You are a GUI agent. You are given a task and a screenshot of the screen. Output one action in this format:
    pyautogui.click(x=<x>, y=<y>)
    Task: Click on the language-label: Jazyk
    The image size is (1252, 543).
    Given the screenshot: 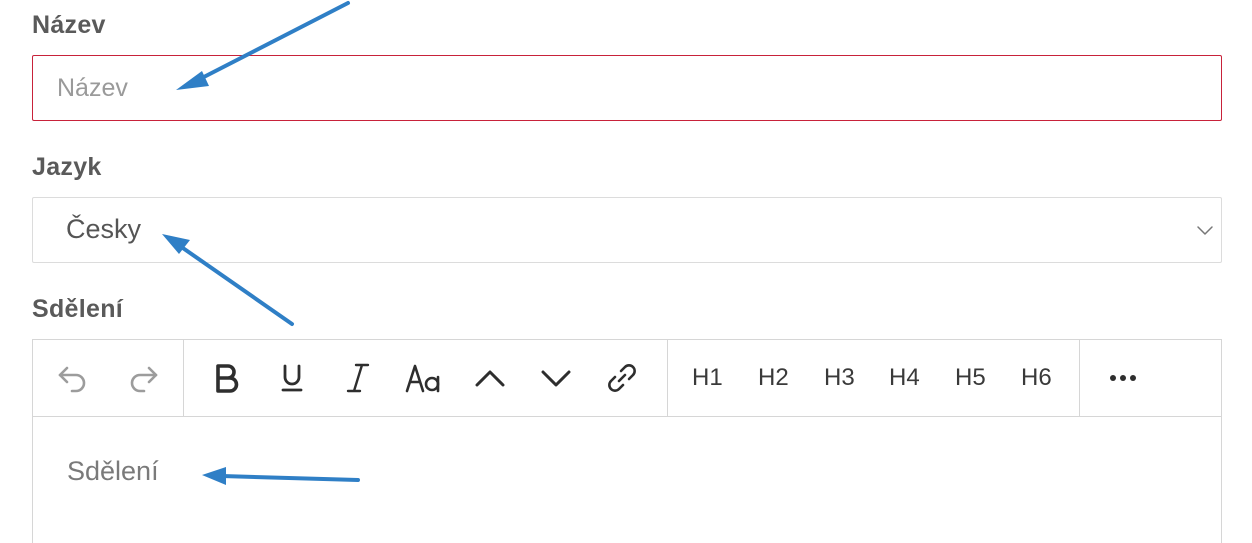 What is the action you would take?
    pyautogui.click(x=67, y=167)
    